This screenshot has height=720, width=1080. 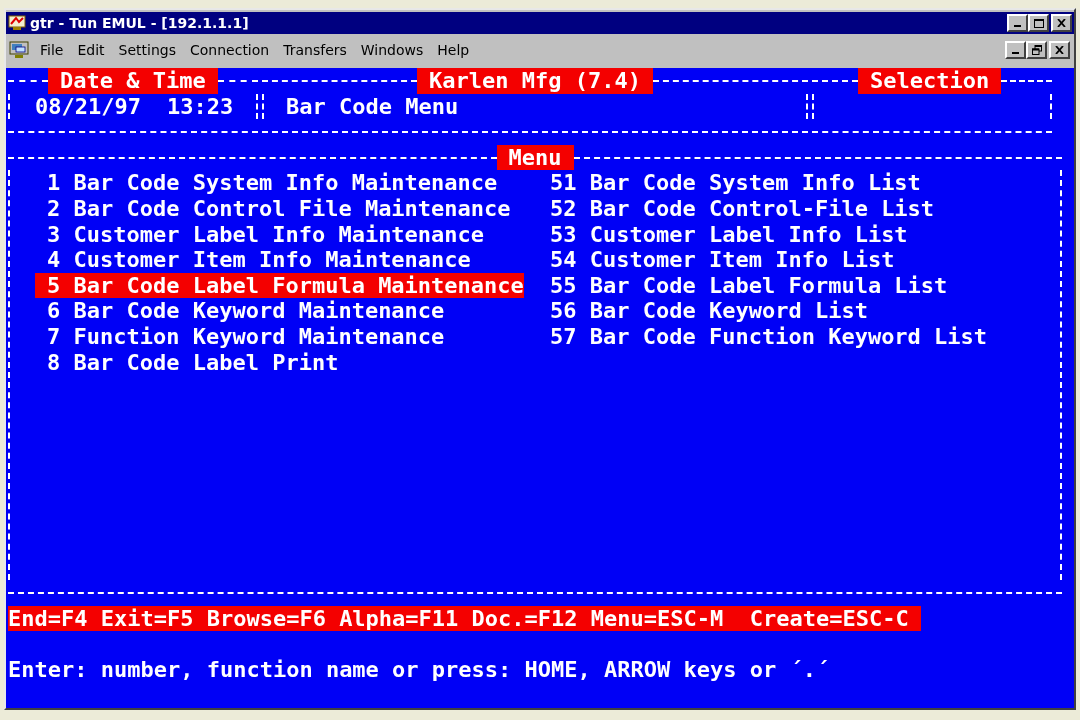 I want to click on menu-option: 54 Customer Item Info List, so click(x=716, y=260).